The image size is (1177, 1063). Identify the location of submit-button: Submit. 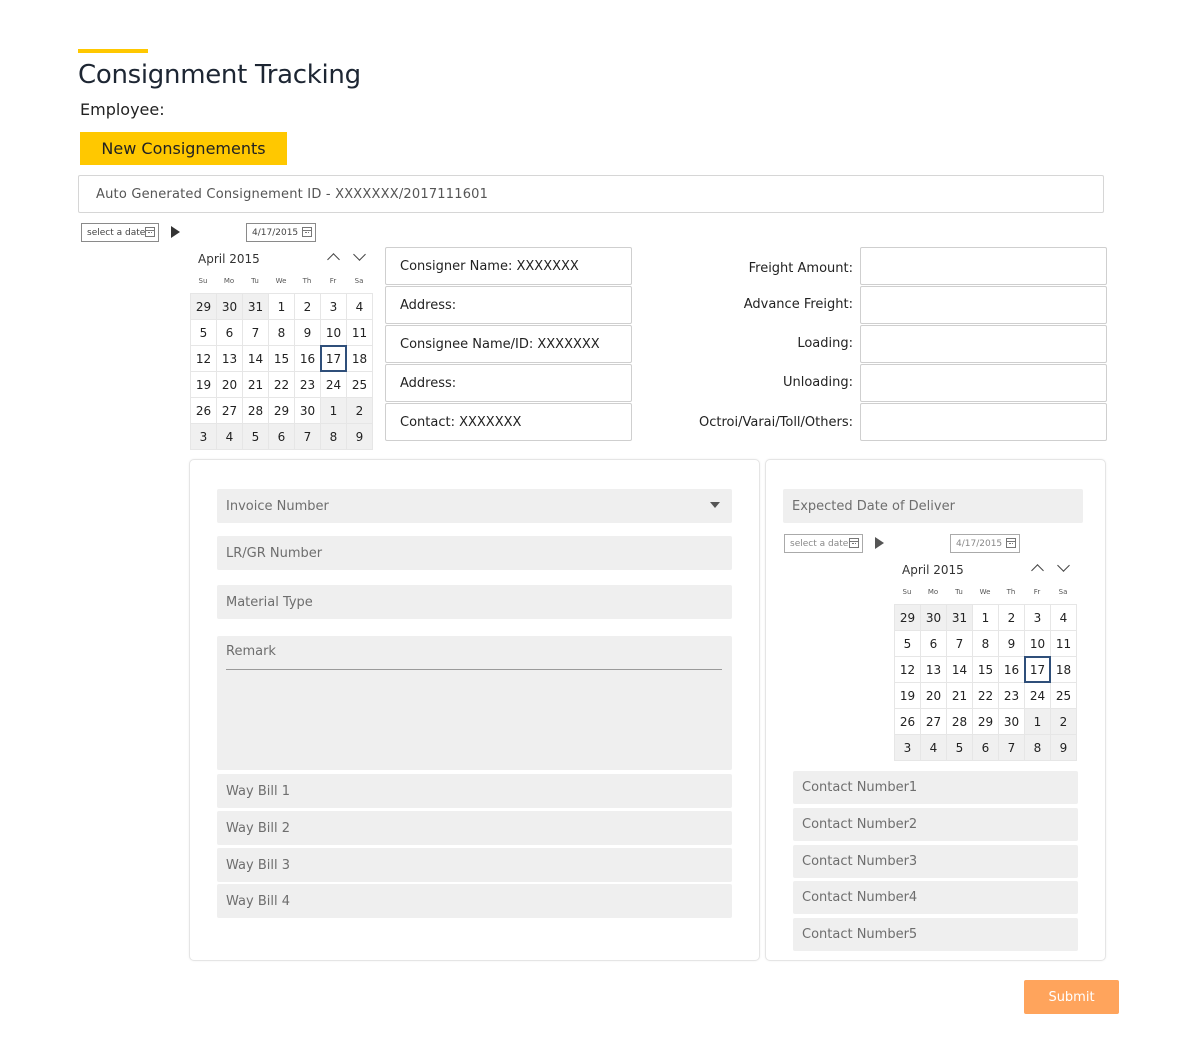
(1071, 997).